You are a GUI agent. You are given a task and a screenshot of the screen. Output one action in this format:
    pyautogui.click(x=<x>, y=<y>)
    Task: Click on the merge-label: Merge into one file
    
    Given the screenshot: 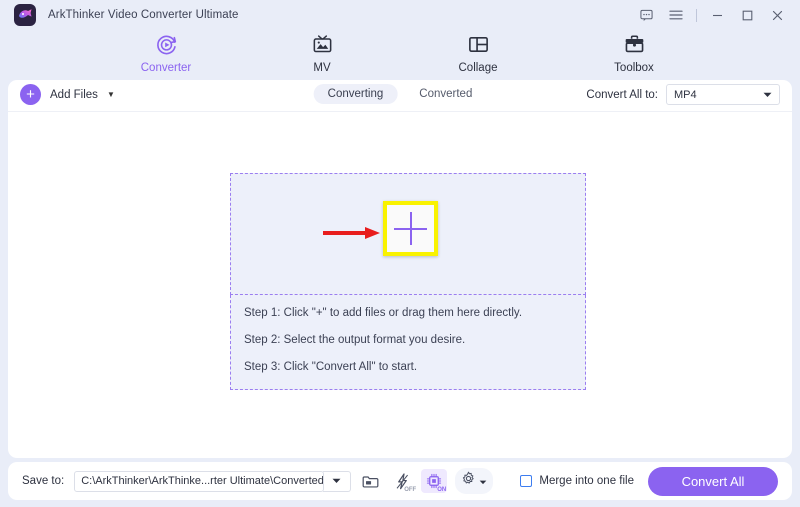 What is the action you would take?
    pyautogui.click(x=586, y=481)
    